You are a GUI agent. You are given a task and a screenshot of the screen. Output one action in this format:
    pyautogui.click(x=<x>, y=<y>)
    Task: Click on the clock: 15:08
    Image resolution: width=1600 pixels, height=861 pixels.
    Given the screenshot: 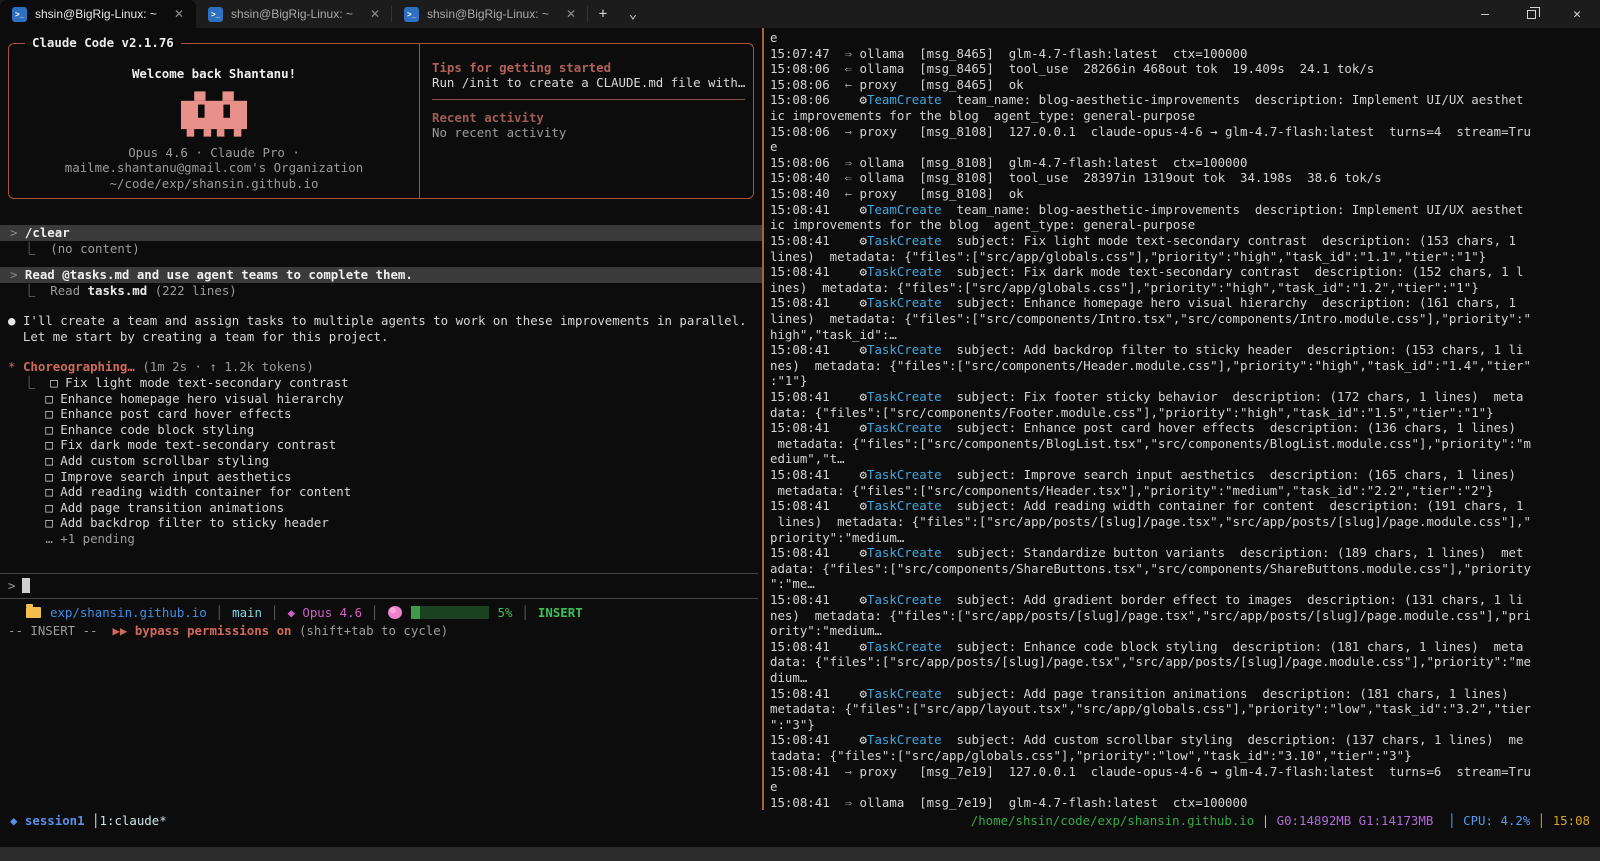 What is the action you would take?
    pyautogui.click(x=1571, y=820)
    